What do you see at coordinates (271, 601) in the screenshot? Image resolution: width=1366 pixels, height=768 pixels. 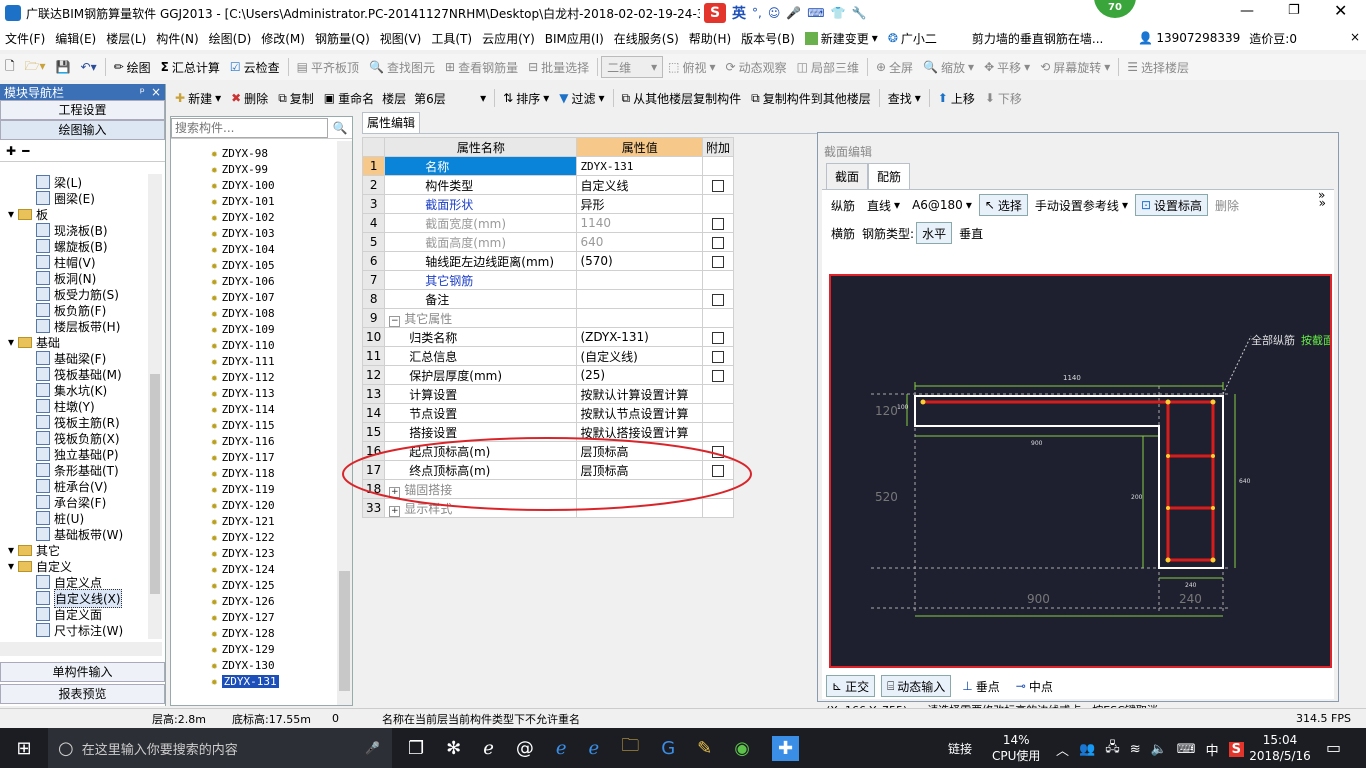 I see `component-list-item: ✹ ZDYX-126` at bounding box center [271, 601].